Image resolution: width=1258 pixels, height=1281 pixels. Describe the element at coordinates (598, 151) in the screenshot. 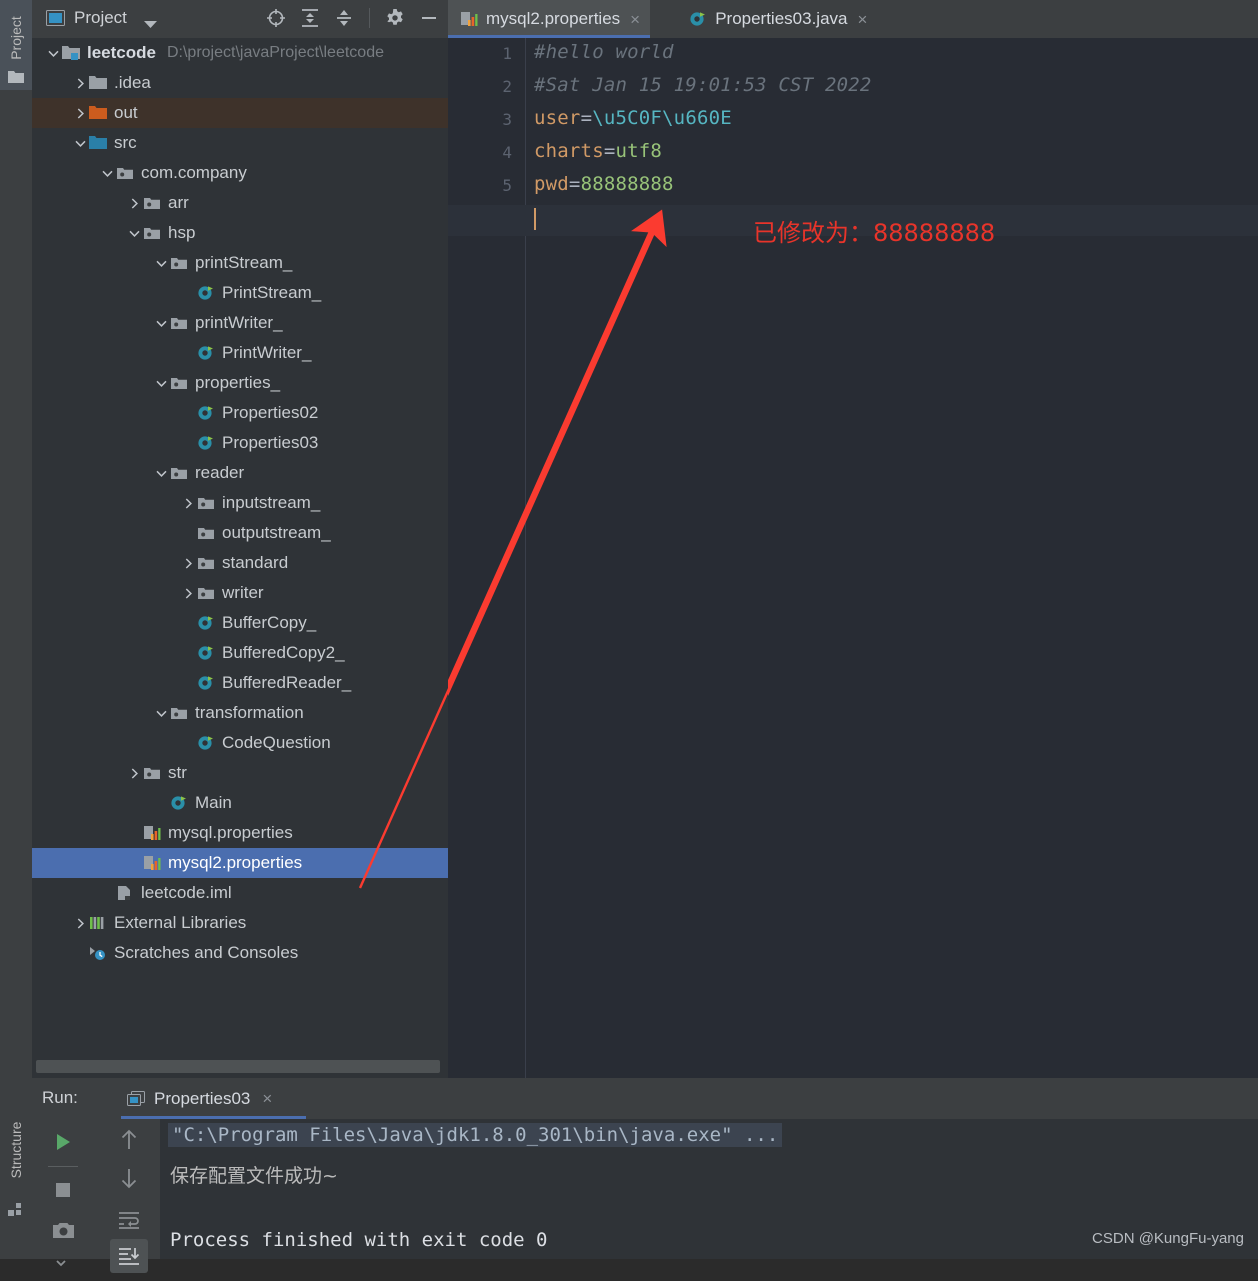

I see `code-line: charts=utf8` at that location.